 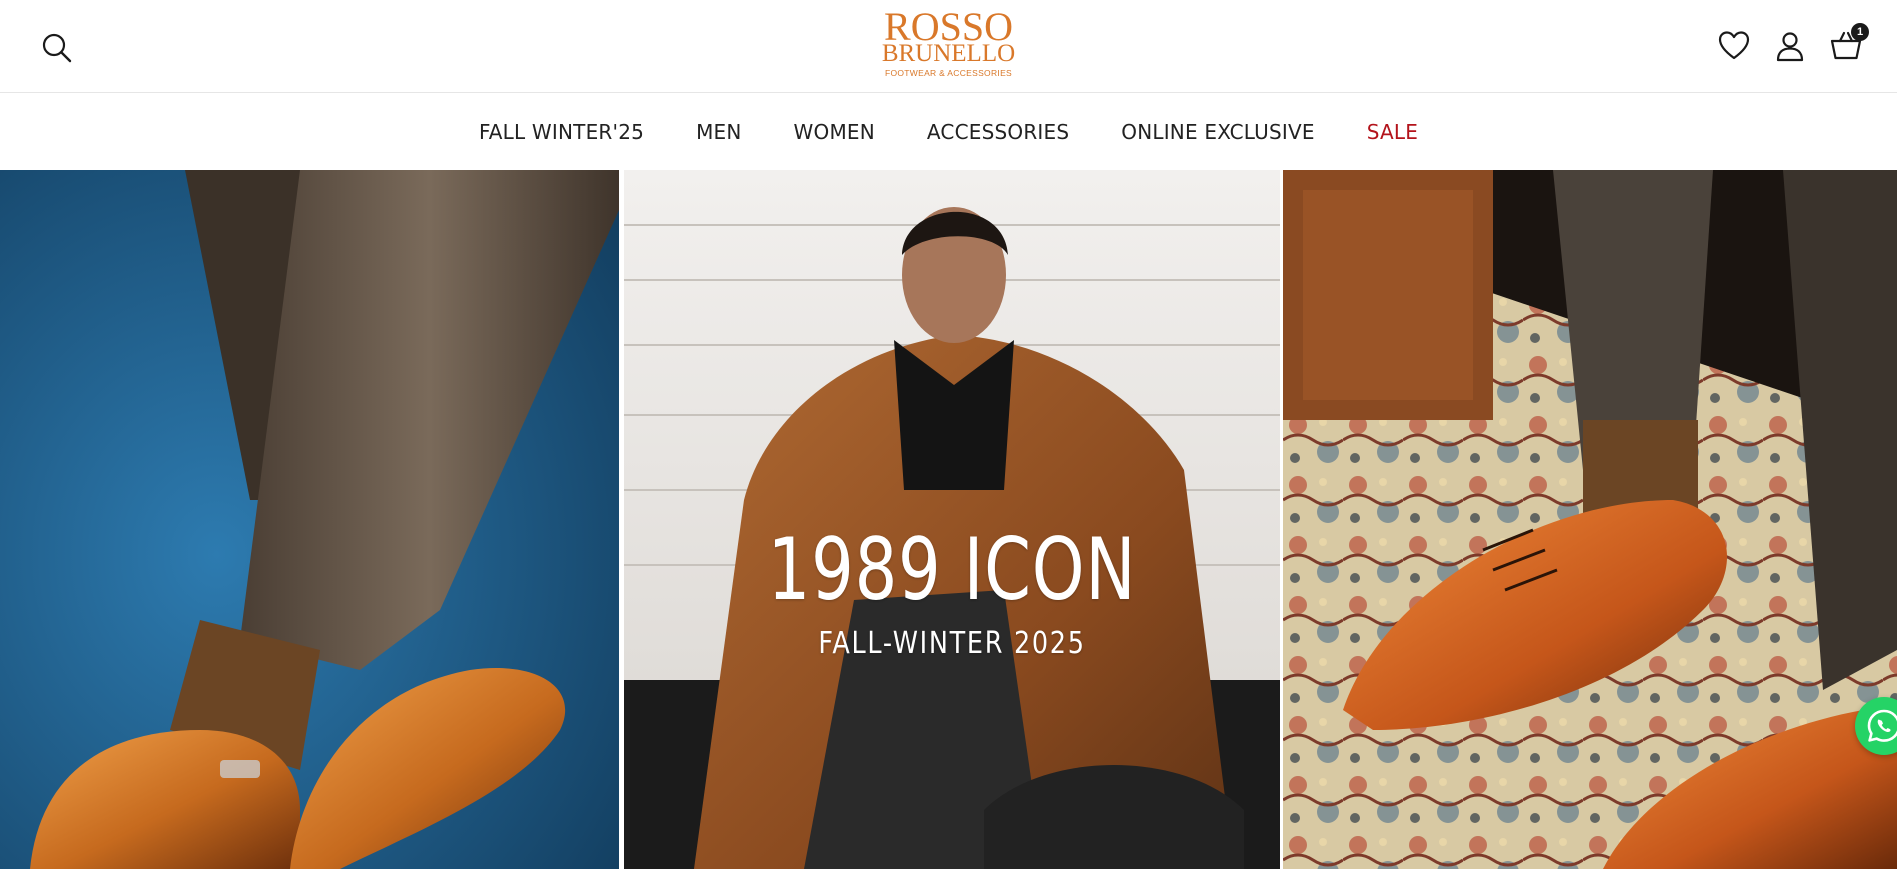 I want to click on site-header: ROSSO BRUNELLO FOOTWEAR & ACCESSORIES 1, so click(x=948, y=46).